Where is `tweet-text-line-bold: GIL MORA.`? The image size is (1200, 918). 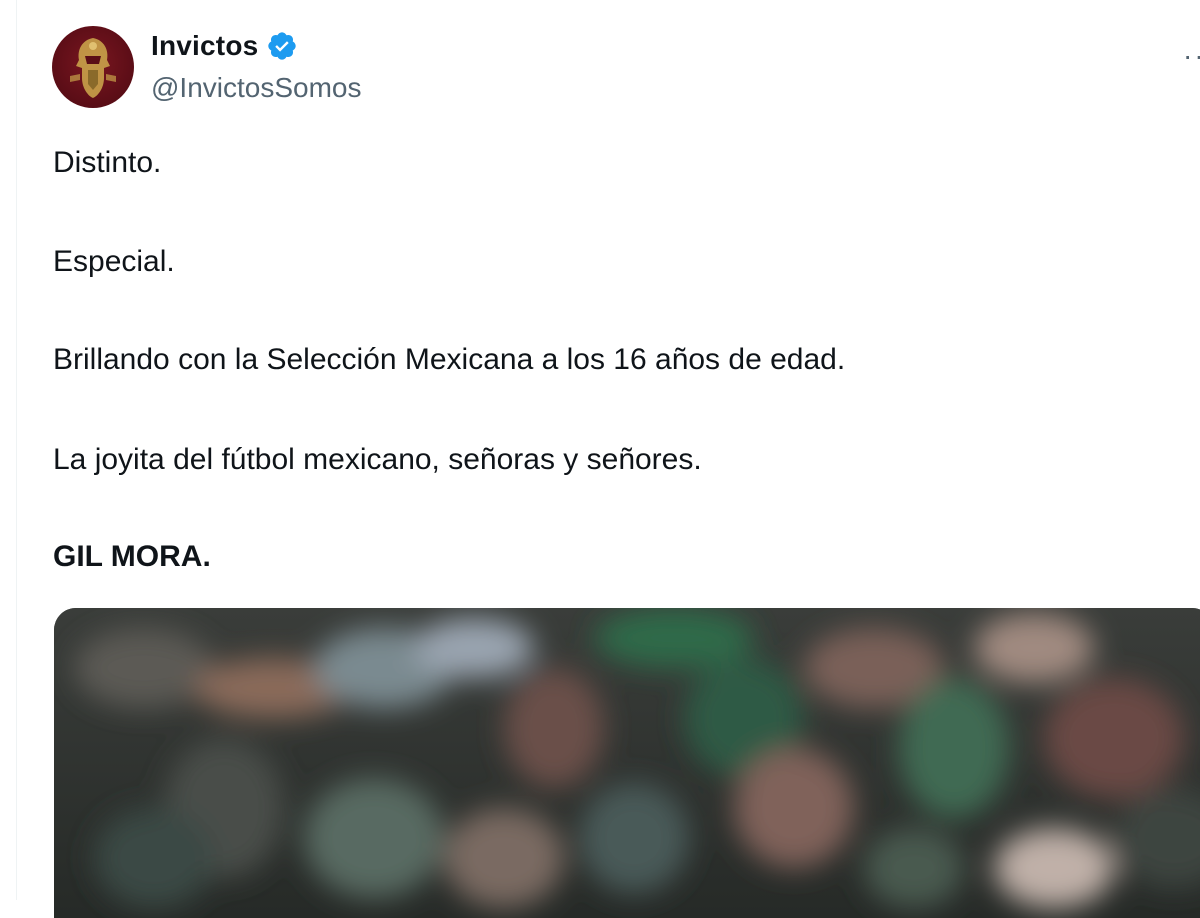 tweet-text-line-bold: GIL MORA. is located at coordinates (132, 556).